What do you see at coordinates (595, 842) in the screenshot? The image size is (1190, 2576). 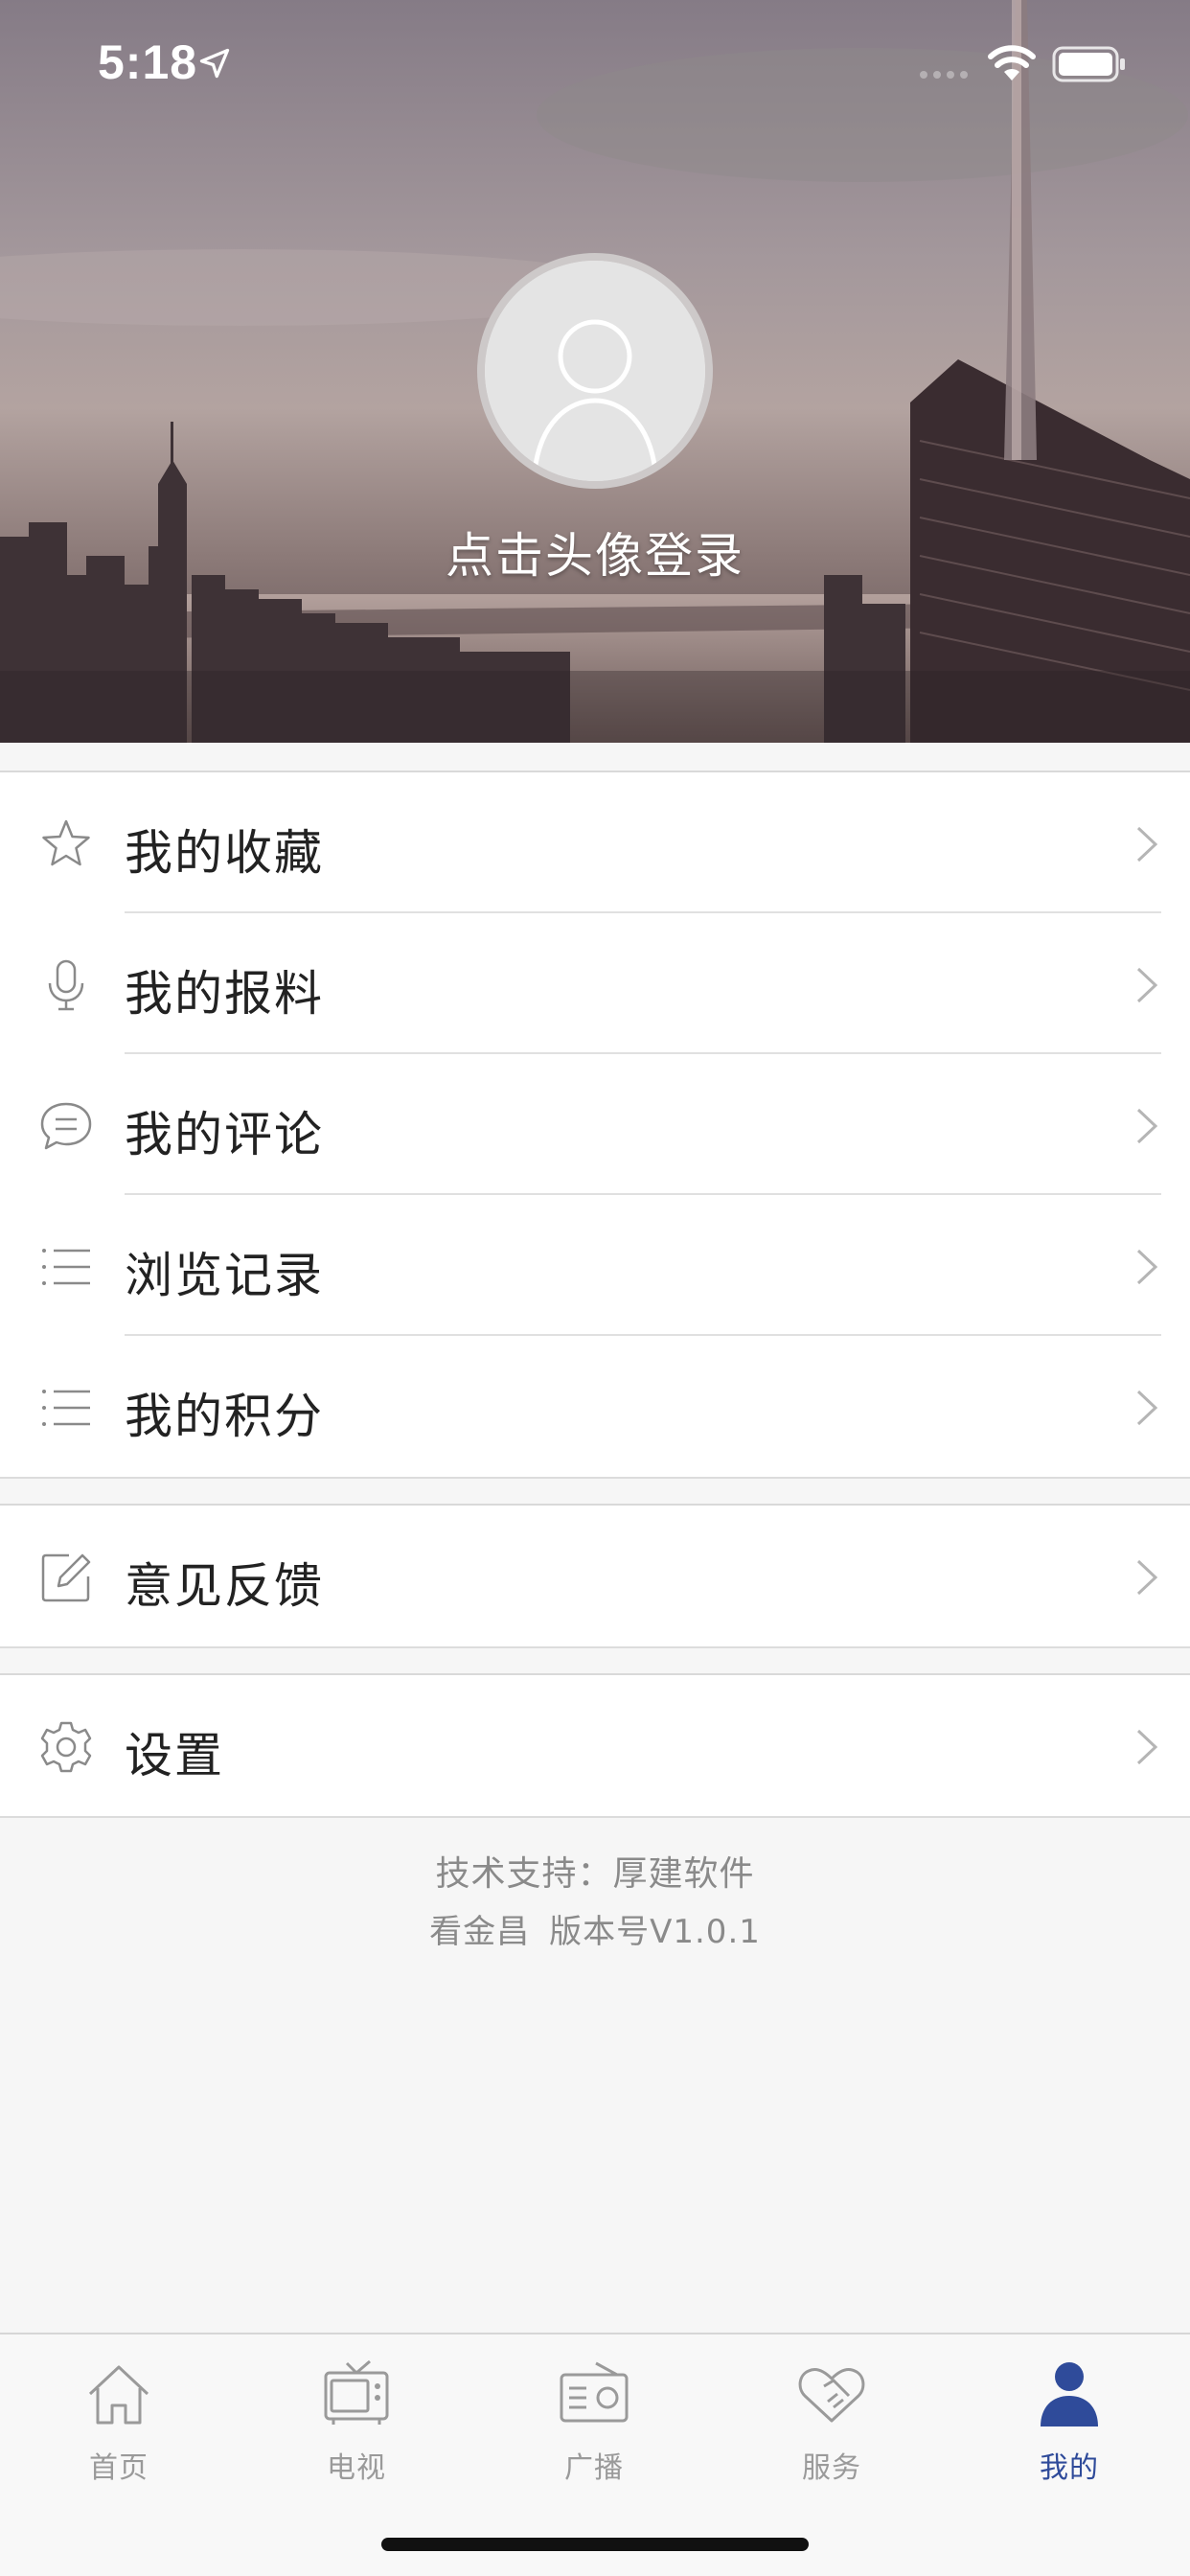 I see `menu-item-favorites: 我的收藏` at bounding box center [595, 842].